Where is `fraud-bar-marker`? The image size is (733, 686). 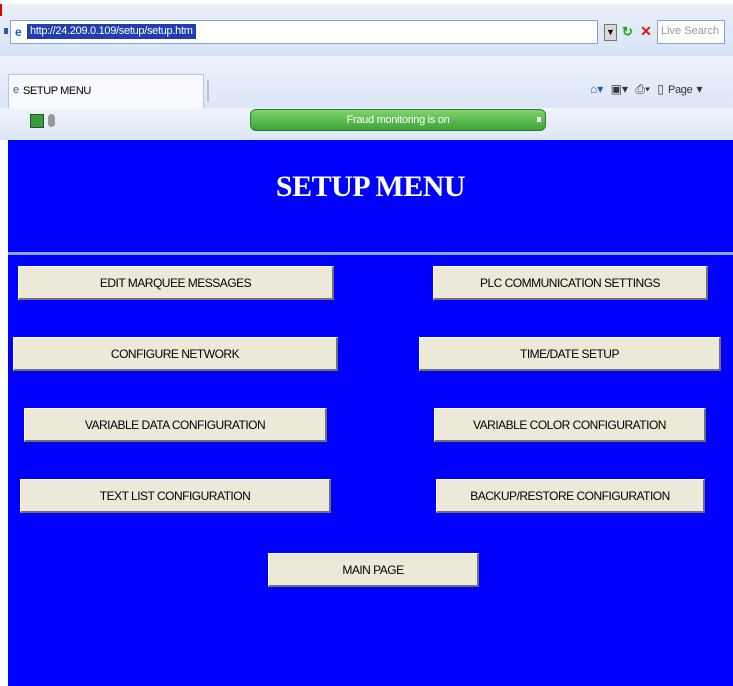
fraud-bar-marker is located at coordinates (539, 119).